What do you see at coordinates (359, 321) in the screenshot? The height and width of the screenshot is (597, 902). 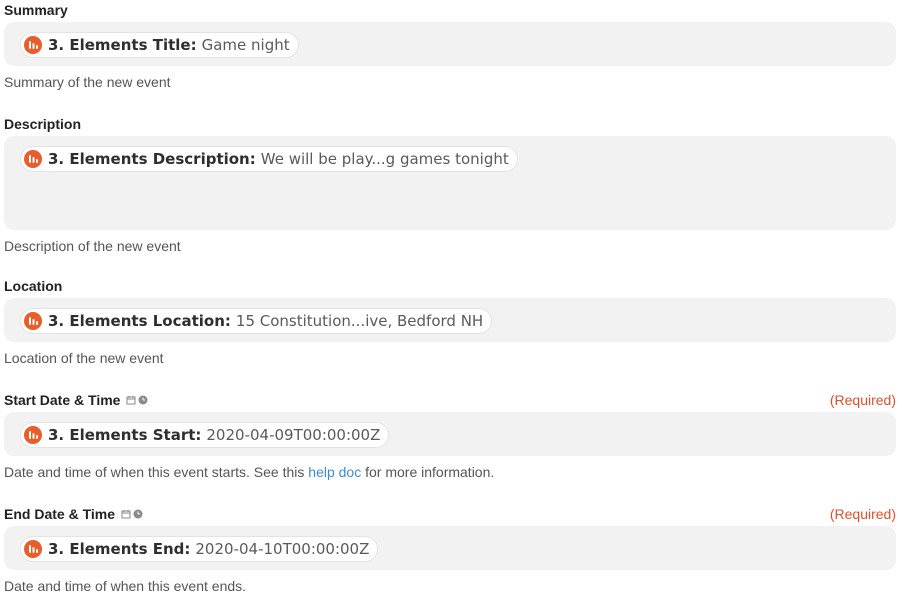 I see `step-value: 15 Constitution...ive, Bedford NH` at bounding box center [359, 321].